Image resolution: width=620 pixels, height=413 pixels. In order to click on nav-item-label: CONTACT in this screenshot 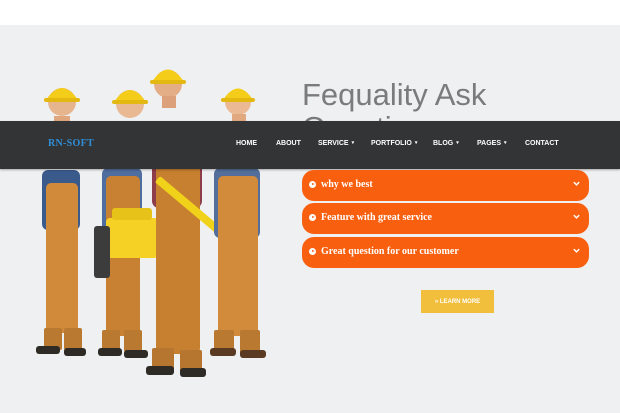, I will do `click(542, 143)`.